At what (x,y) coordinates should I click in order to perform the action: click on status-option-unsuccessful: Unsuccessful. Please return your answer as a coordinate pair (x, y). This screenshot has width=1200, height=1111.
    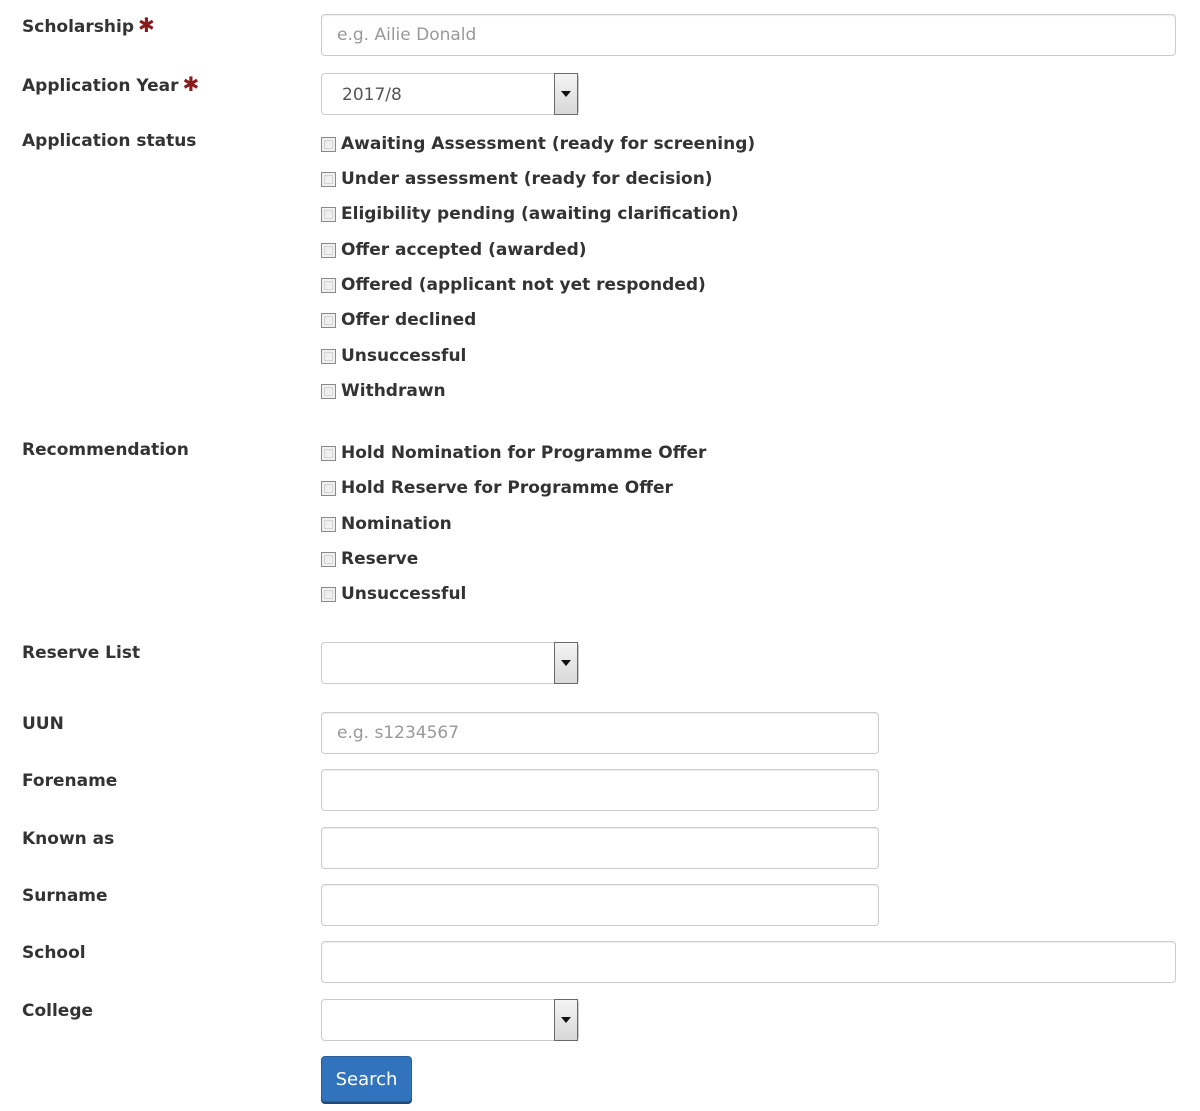
    Looking at the image, I should click on (393, 356).